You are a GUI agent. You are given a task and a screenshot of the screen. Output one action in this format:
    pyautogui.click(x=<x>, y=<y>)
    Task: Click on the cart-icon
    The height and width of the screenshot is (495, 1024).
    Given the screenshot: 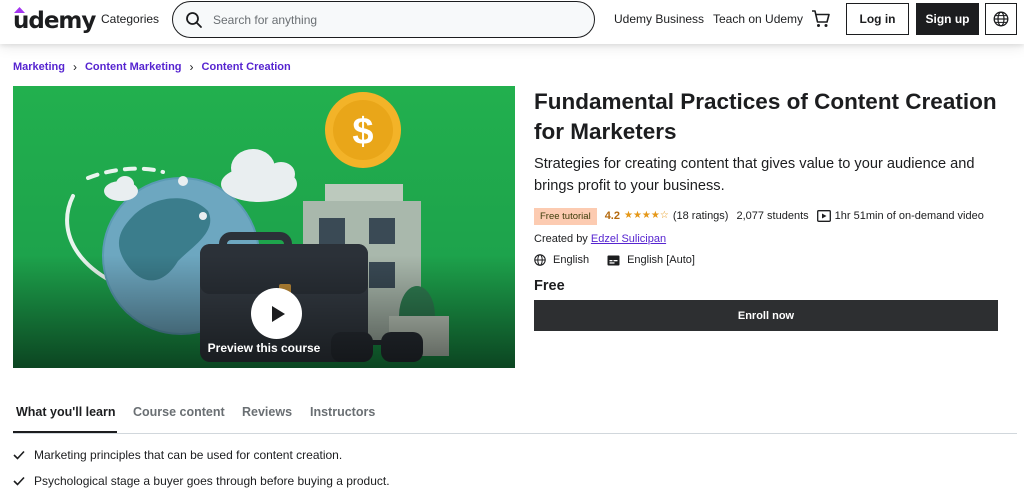 What is the action you would take?
    pyautogui.click(x=821, y=19)
    